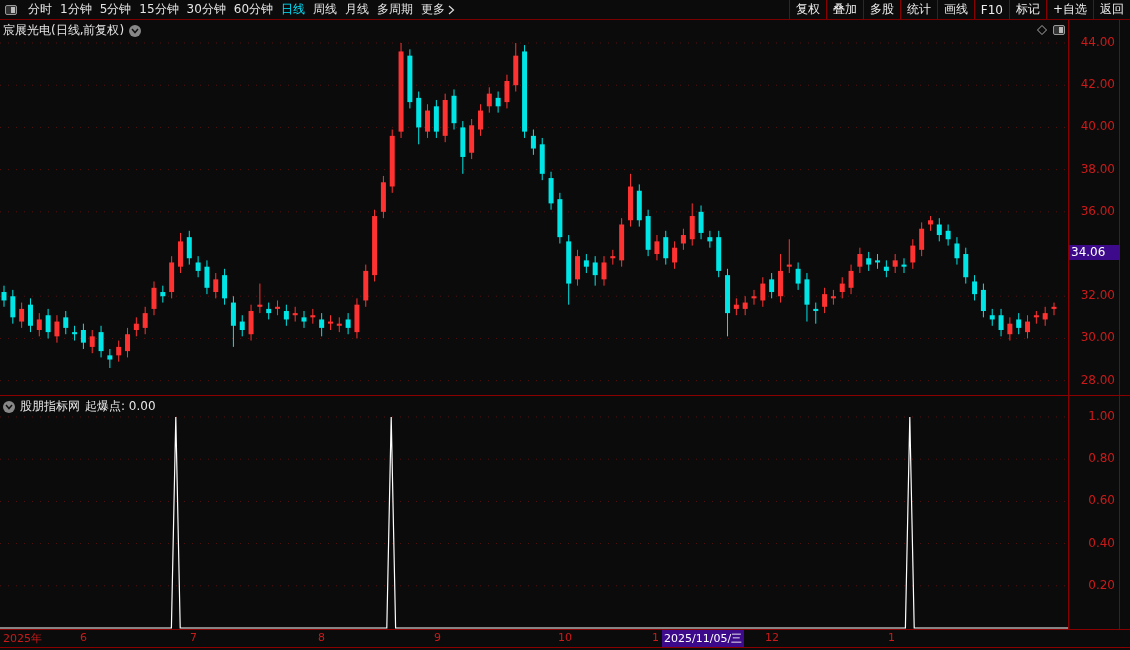 The height and width of the screenshot is (650, 1130). Describe the element at coordinates (206, 9) in the screenshot. I see `period-tab: 30分钟` at that location.